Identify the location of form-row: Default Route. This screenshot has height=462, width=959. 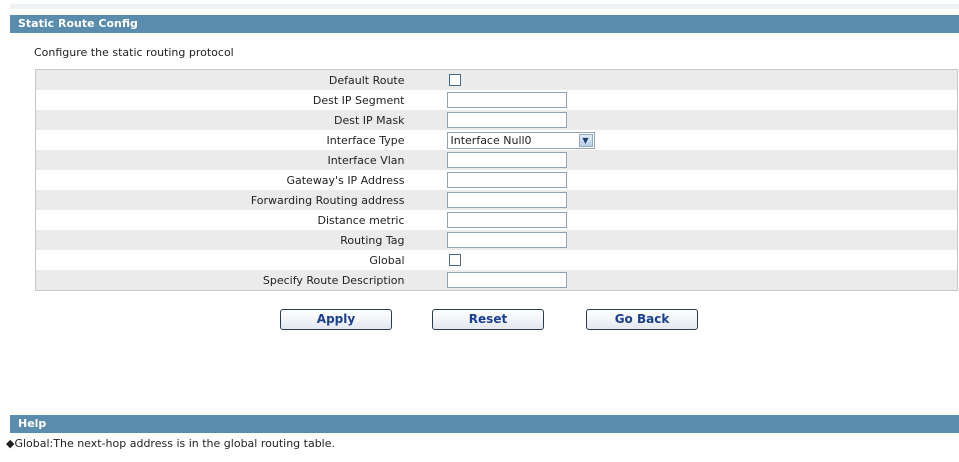
(496, 79).